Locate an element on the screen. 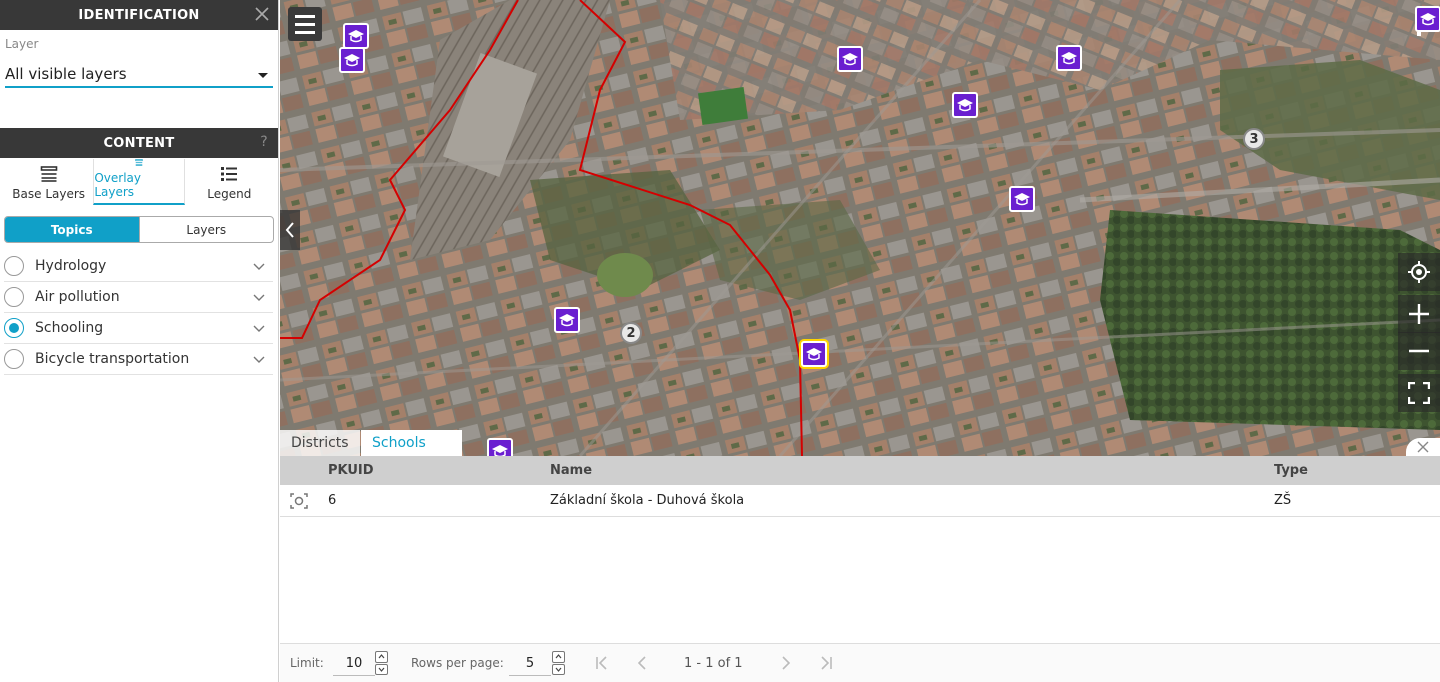 The height and width of the screenshot is (682, 1440). table-tabs: Districts Schools is located at coordinates (860, 443).